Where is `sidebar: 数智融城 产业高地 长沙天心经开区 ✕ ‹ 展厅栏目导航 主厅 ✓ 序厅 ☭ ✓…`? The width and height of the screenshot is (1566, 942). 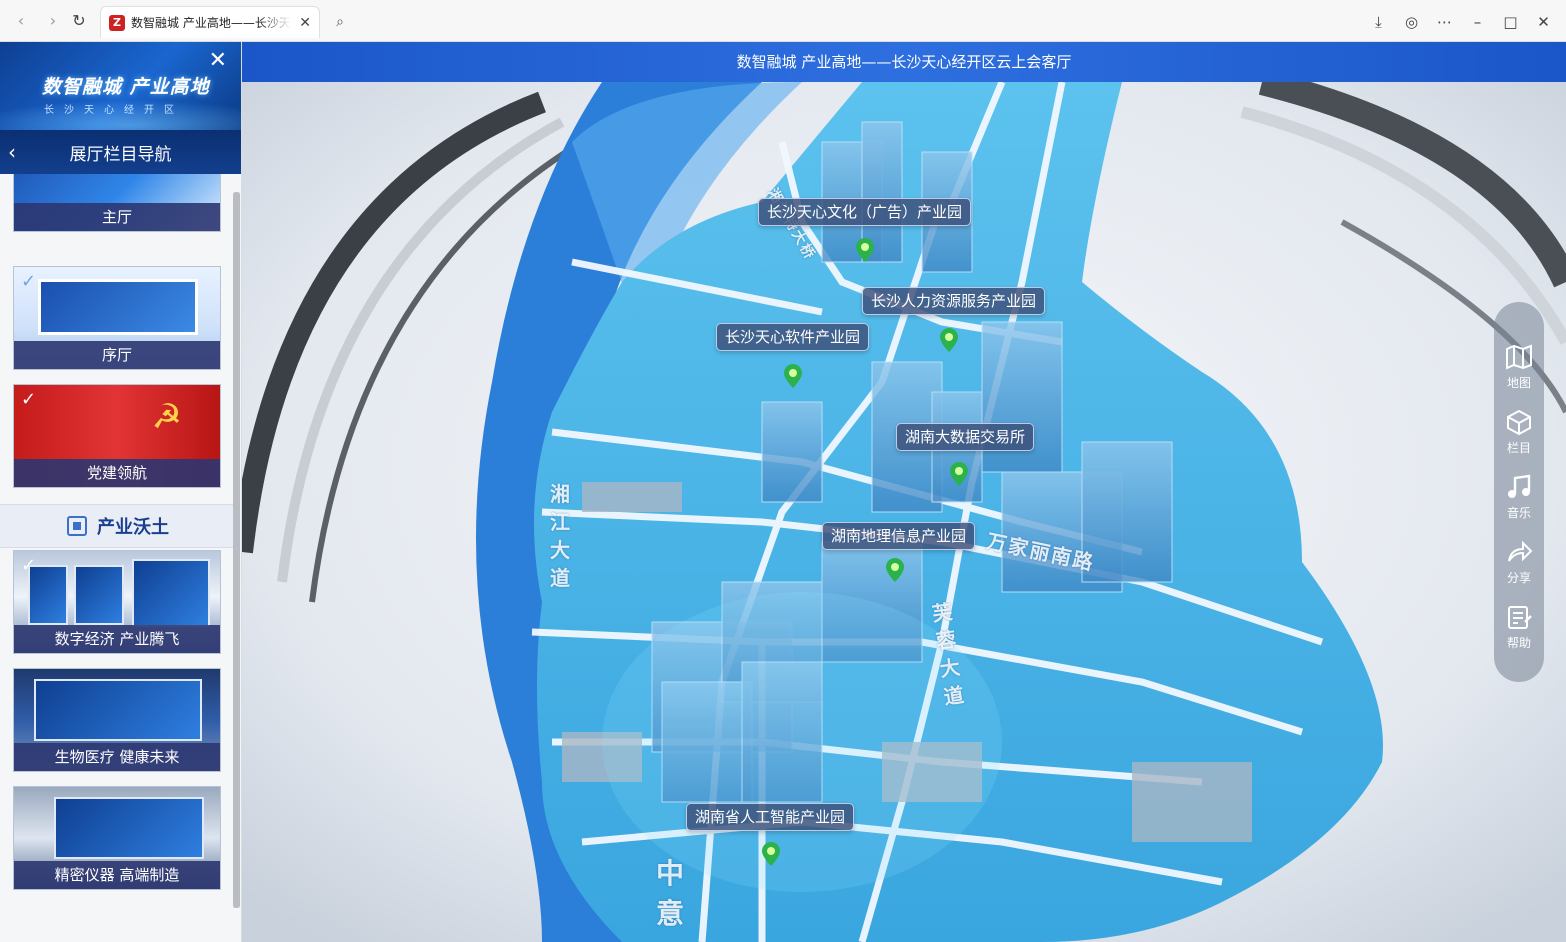
sidebar: 数智融城 产业高地 长沙天心经开区 ✕ ‹ 展厅栏目导航 主厅 ✓ 序厅 ☭ ✓… is located at coordinates (121, 492).